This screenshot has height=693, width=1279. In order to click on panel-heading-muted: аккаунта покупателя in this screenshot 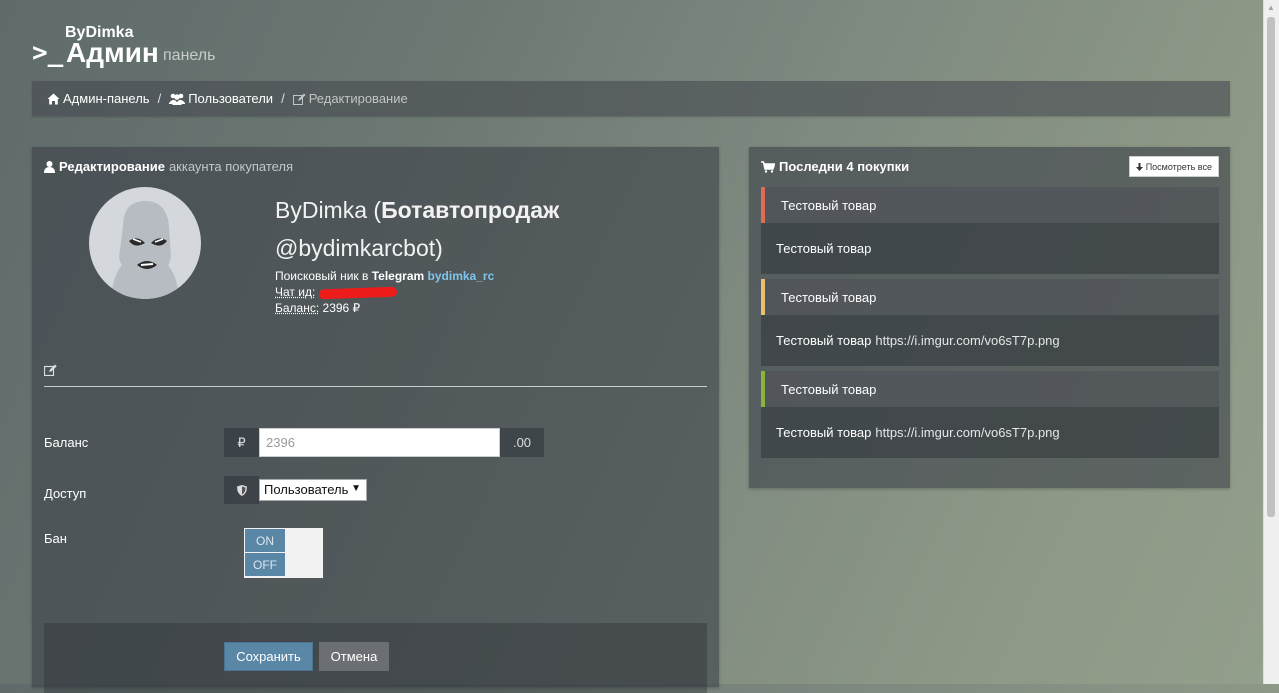, I will do `click(231, 166)`.